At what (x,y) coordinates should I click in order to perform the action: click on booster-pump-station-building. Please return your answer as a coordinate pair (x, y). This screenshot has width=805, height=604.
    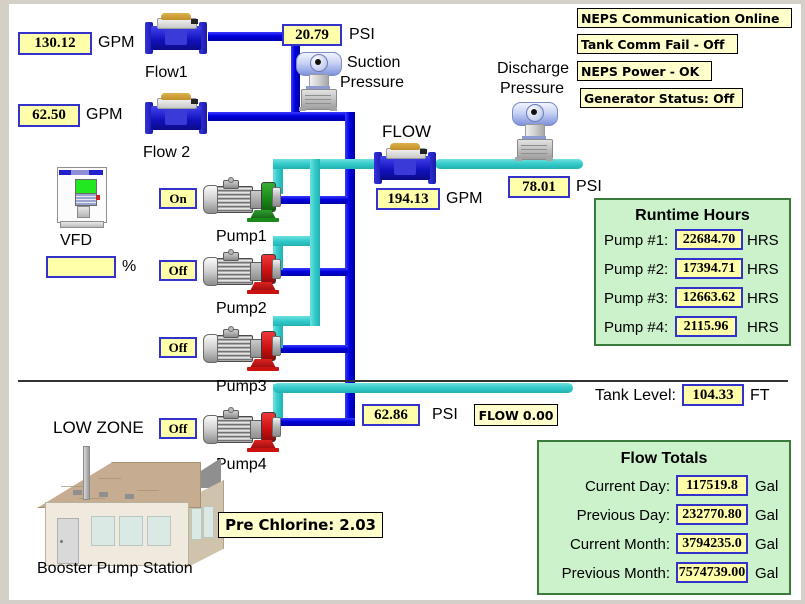
    Looking at the image, I should click on (133, 505).